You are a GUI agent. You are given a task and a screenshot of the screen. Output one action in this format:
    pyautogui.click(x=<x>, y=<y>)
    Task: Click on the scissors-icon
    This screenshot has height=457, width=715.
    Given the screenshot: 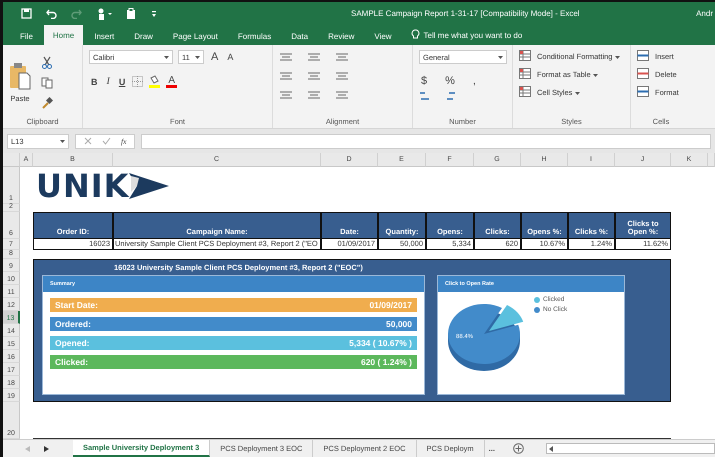 What is the action you would take?
    pyautogui.click(x=47, y=62)
    